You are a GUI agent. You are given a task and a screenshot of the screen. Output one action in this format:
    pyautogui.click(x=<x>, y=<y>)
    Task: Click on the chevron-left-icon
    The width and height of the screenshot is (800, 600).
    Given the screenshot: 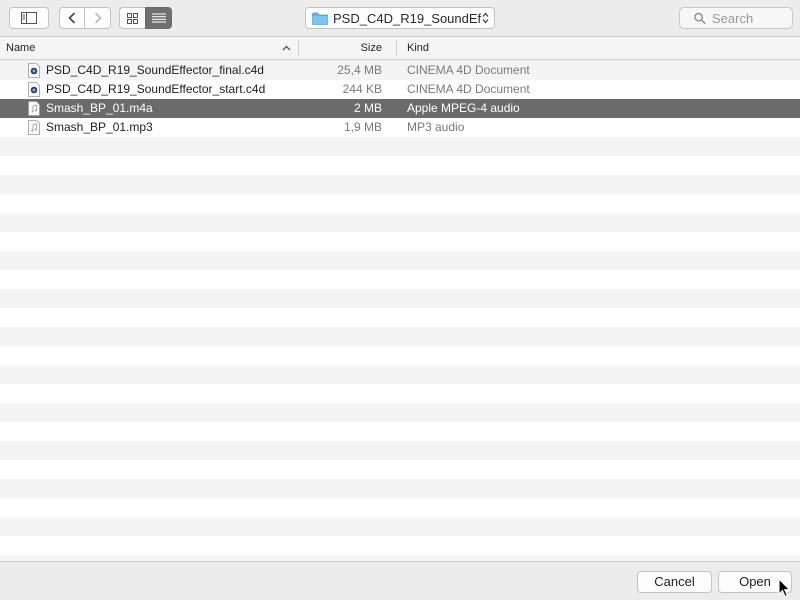 What is the action you would take?
    pyautogui.click(x=72, y=18)
    